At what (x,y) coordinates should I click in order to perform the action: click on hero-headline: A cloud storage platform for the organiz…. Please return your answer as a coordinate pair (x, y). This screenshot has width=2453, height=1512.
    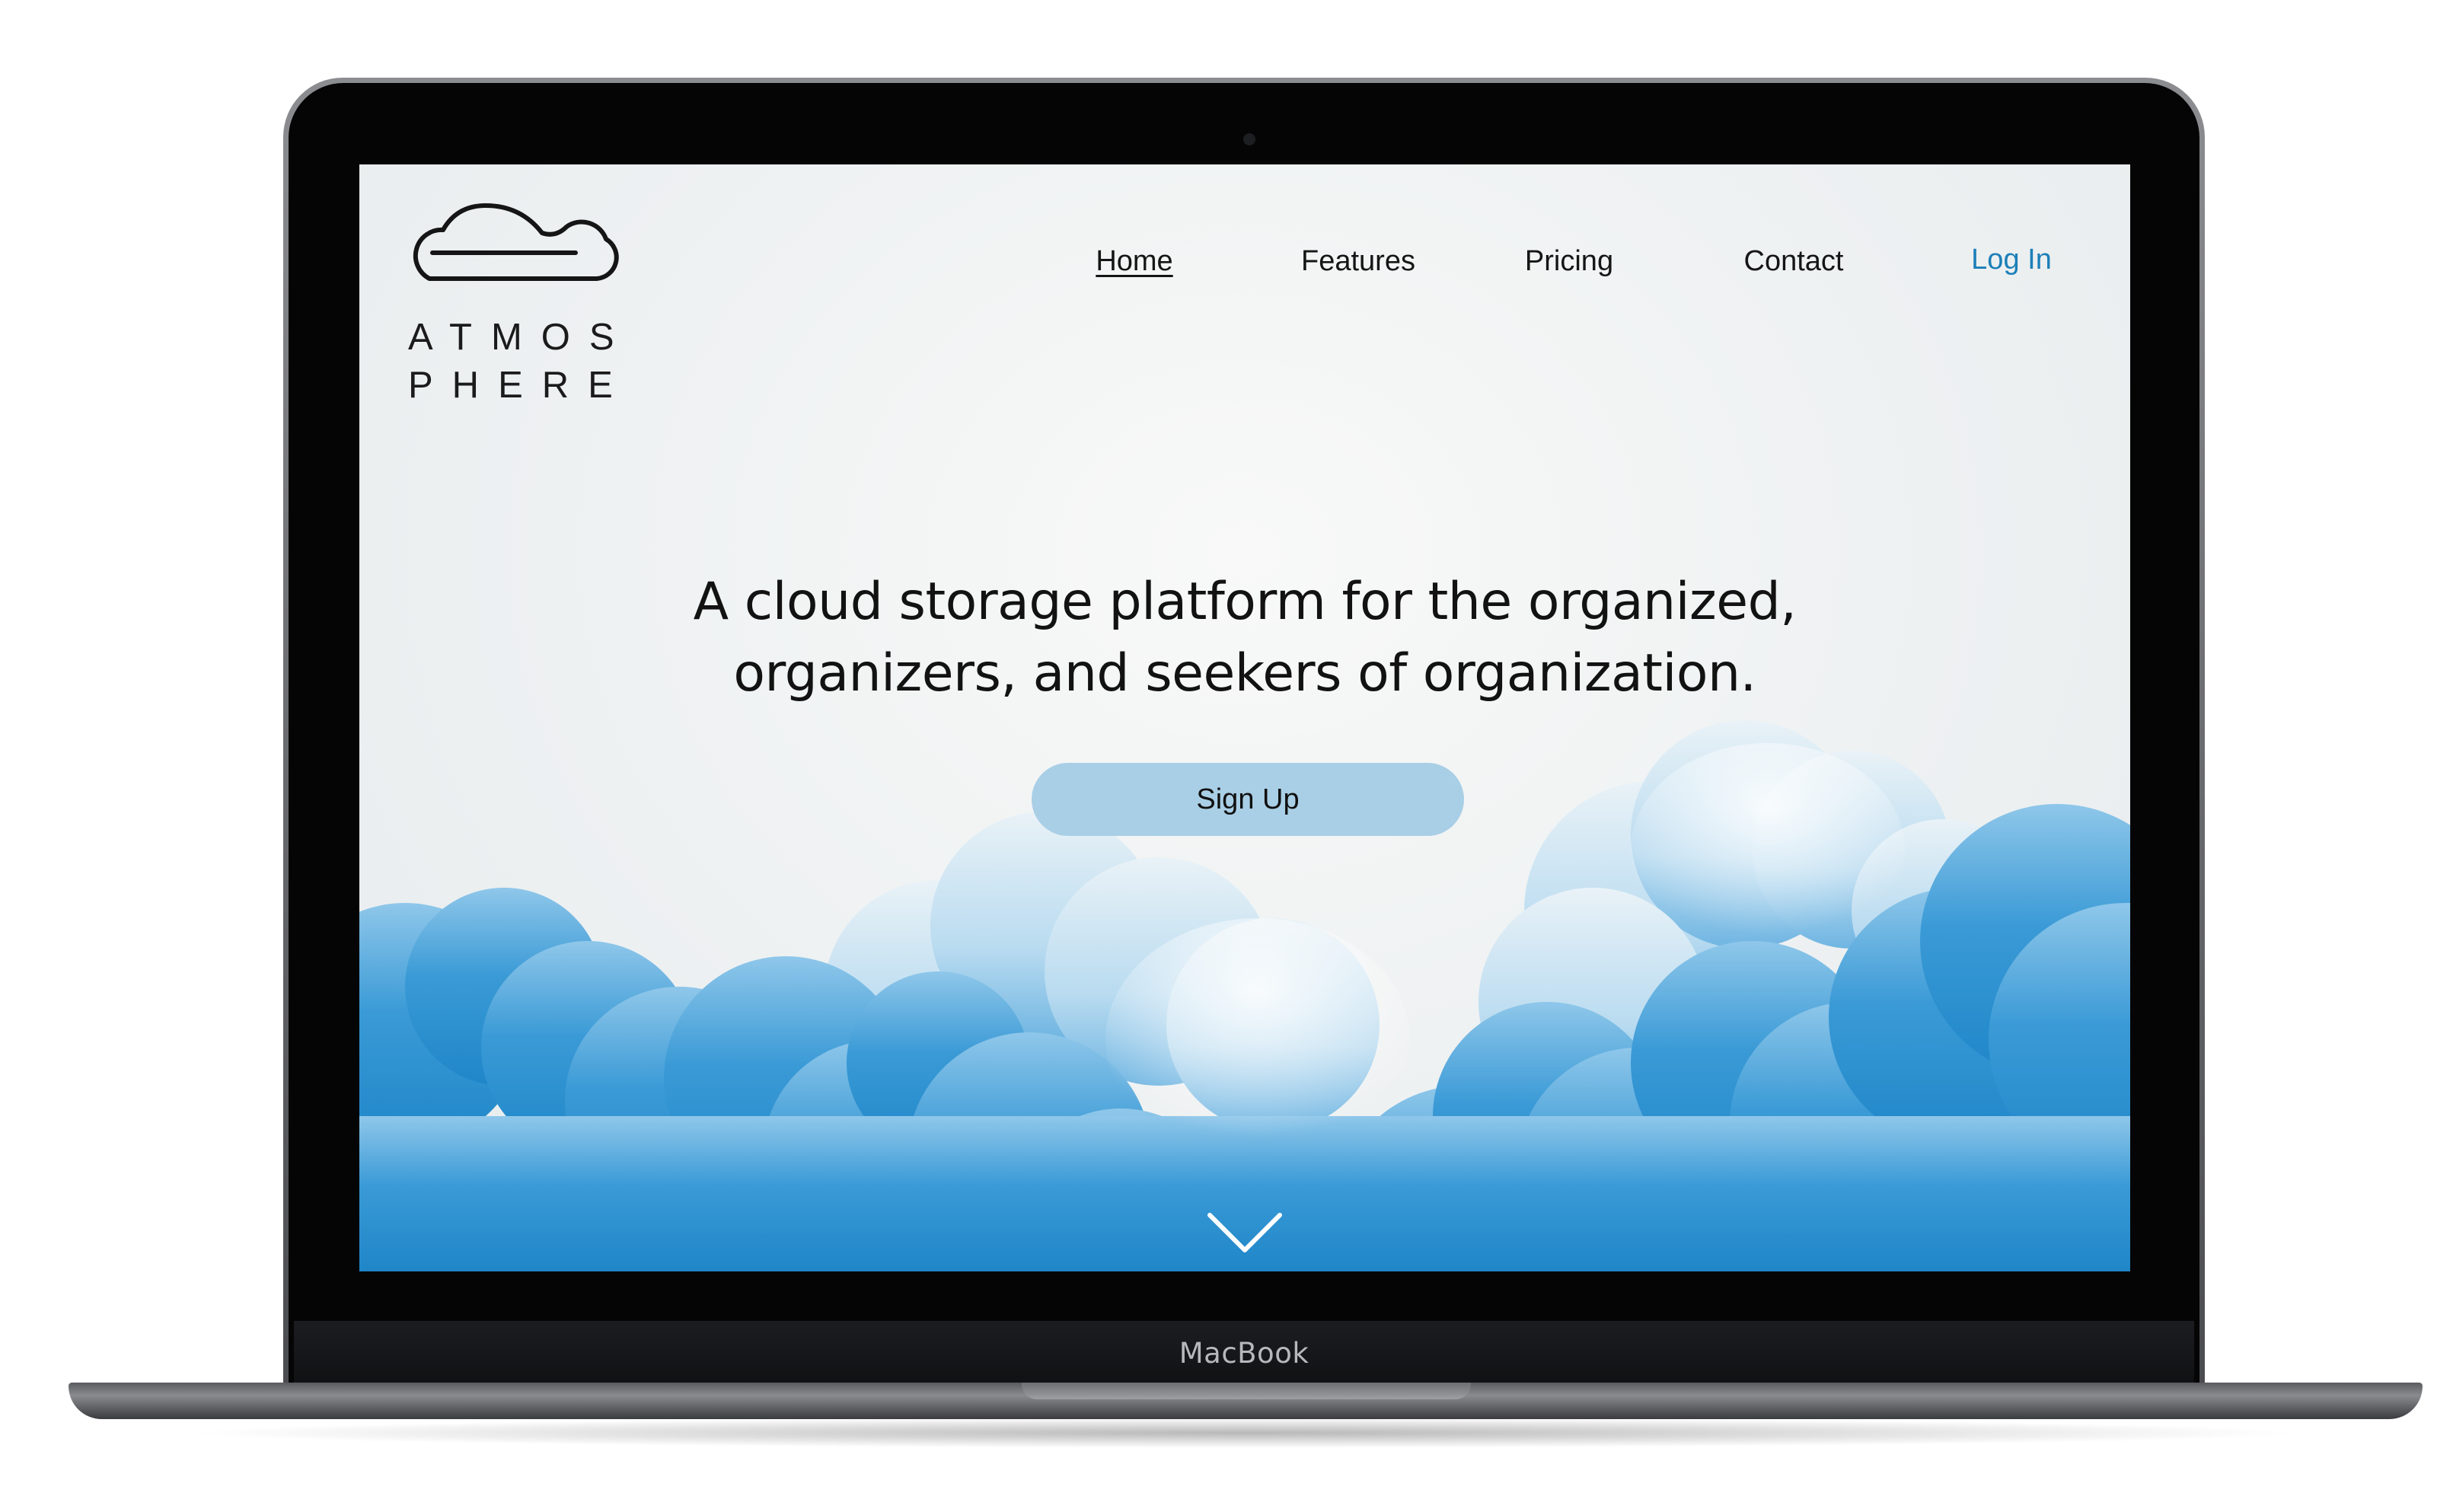
    Looking at the image, I should click on (1244, 638).